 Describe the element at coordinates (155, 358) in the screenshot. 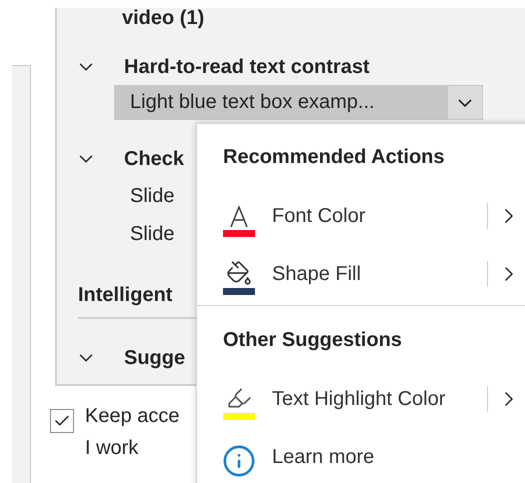

I see `group-heading: Sugge` at that location.